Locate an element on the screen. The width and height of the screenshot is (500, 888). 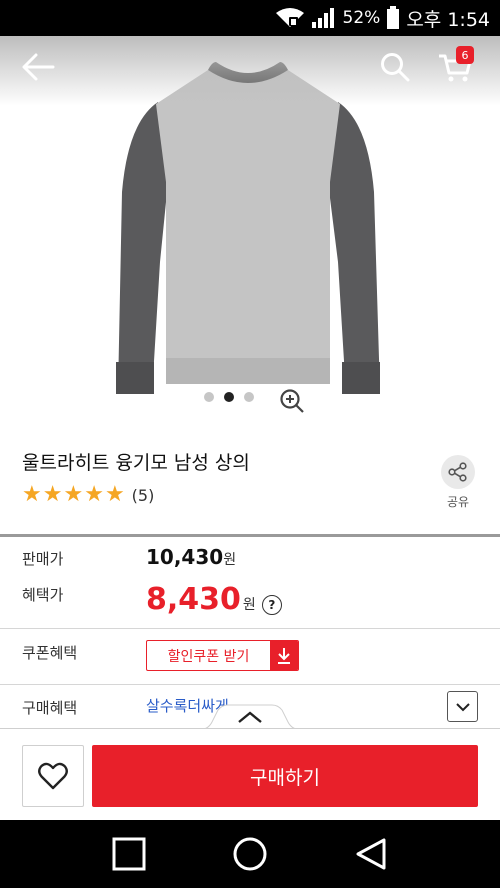
recent-apps-button is located at coordinates (129, 854).